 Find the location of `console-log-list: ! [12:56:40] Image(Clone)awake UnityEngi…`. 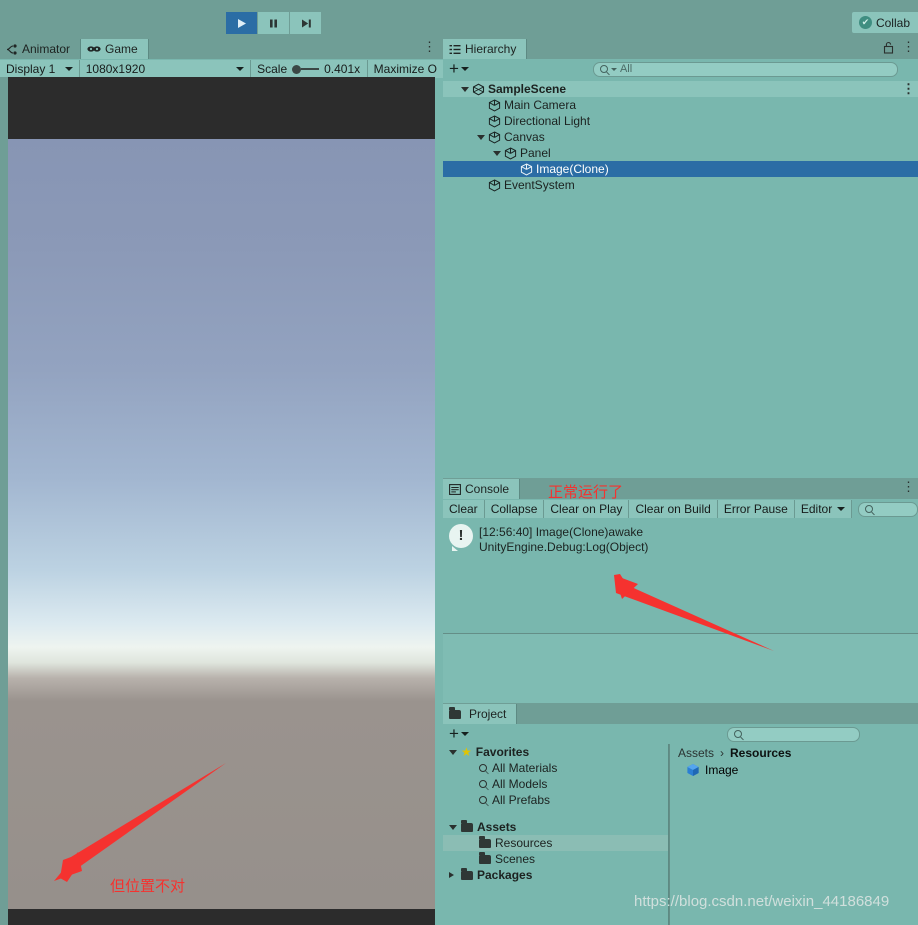

console-log-list: ! [12:56:40] Image(Clone)awake UnityEngi… is located at coordinates (680, 576).